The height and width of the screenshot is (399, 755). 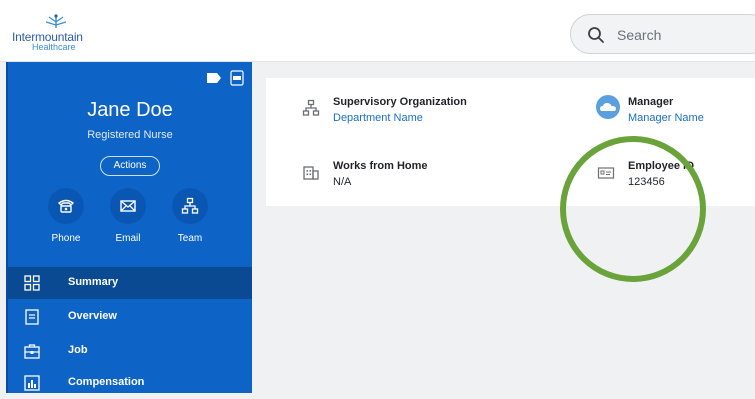 I want to click on team-label: Team, so click(x=190, y=238).